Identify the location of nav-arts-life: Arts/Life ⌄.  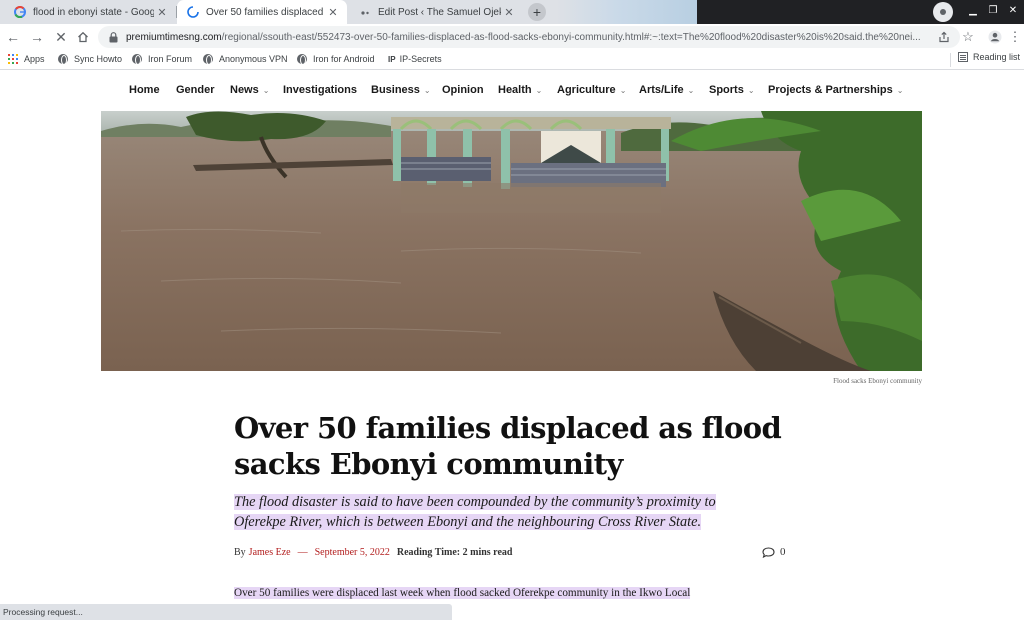
(666, 90).